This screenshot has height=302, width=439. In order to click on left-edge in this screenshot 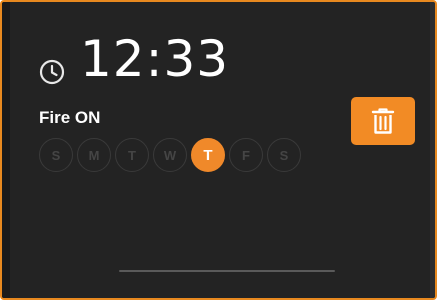, I will do `click(6, 150)`.